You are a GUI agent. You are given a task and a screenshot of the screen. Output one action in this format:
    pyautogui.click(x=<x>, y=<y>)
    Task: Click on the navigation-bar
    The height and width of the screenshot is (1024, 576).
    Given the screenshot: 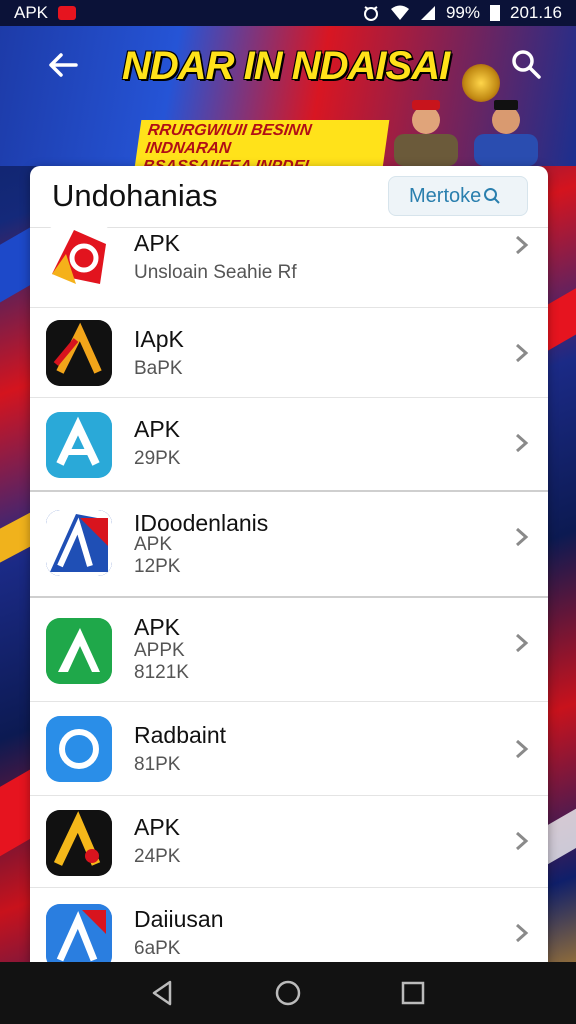 What is the action you would take?
    pyautogui.click(x=288, y=993)
    